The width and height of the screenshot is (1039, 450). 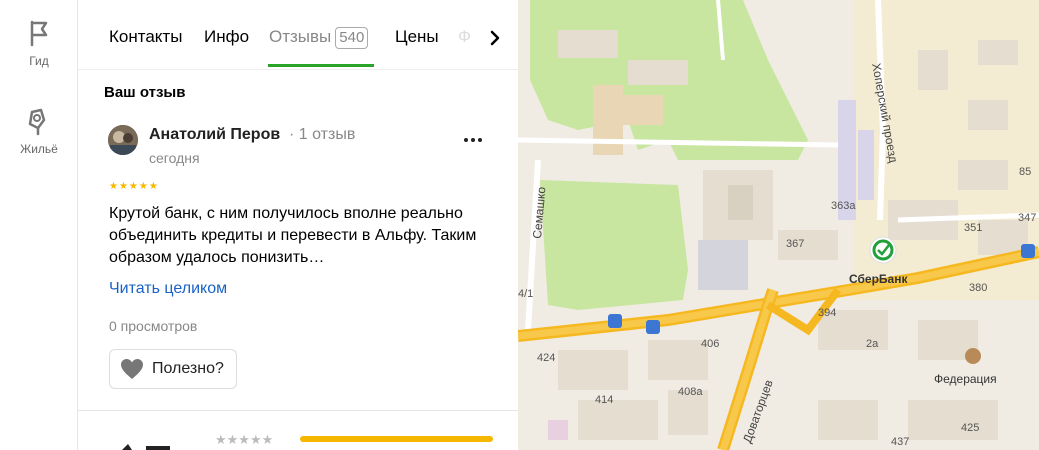 What do you see at coordinates (39, 149) in the screenshot?
I see `rail-housing-label: Жильё` at bounding box center [39, 149].